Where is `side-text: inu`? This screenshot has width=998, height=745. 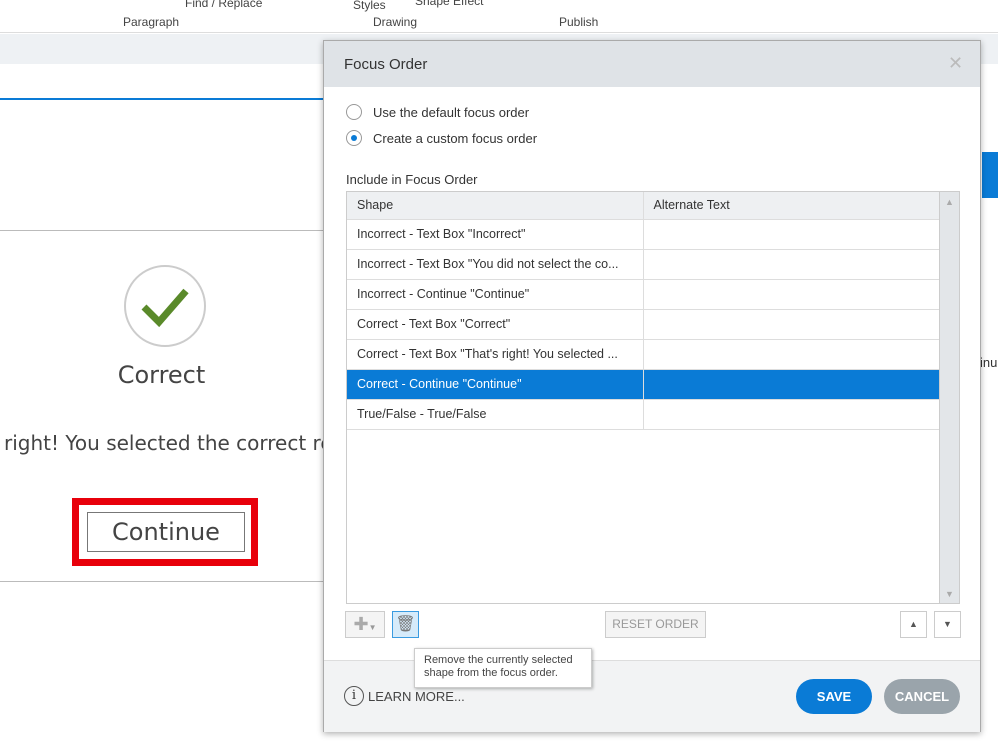 side-text: inu is located at coordinates (989, 362).